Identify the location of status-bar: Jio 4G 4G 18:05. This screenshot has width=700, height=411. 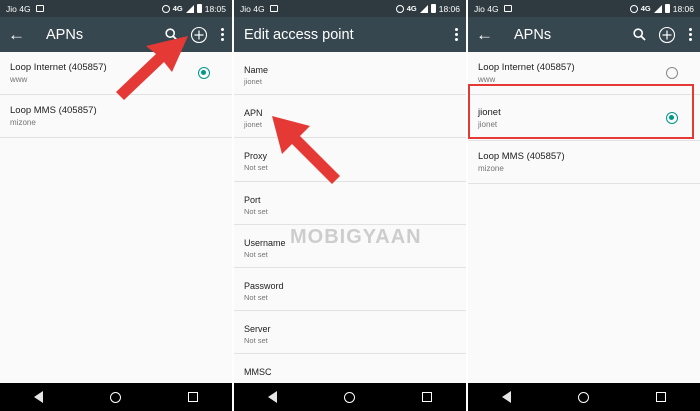
(116, 8).